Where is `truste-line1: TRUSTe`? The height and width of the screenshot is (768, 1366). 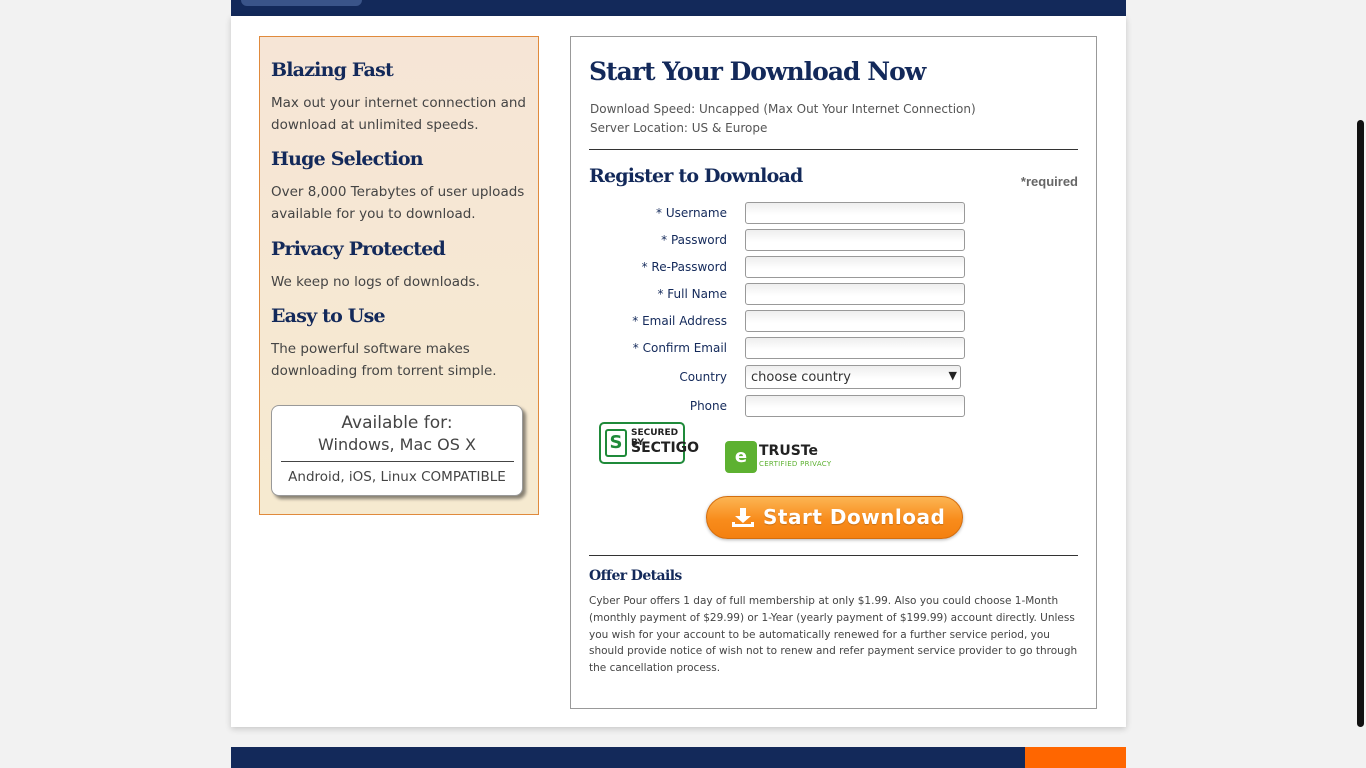 truste-line1: TRUSTe is located at coordinates (788, 451).